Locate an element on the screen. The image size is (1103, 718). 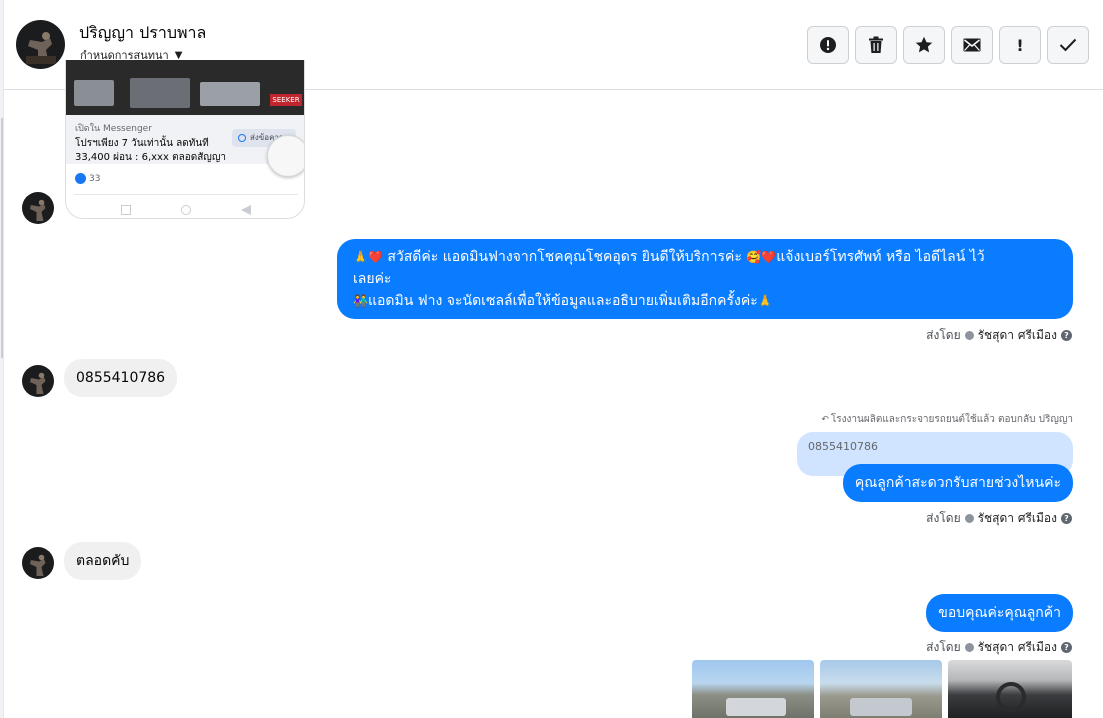
steering-wheel is located at coordinates (1011, 697).